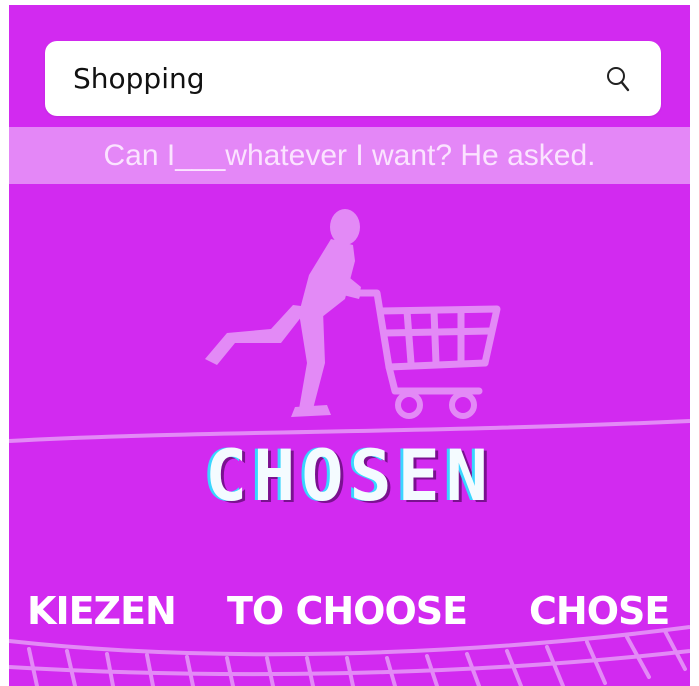 The image size is (699, 686). What do you see at coordinates (349, 476) in the screenshot?
I see `main-verb-title: CHOSEN` at bounding box center [349, 476].